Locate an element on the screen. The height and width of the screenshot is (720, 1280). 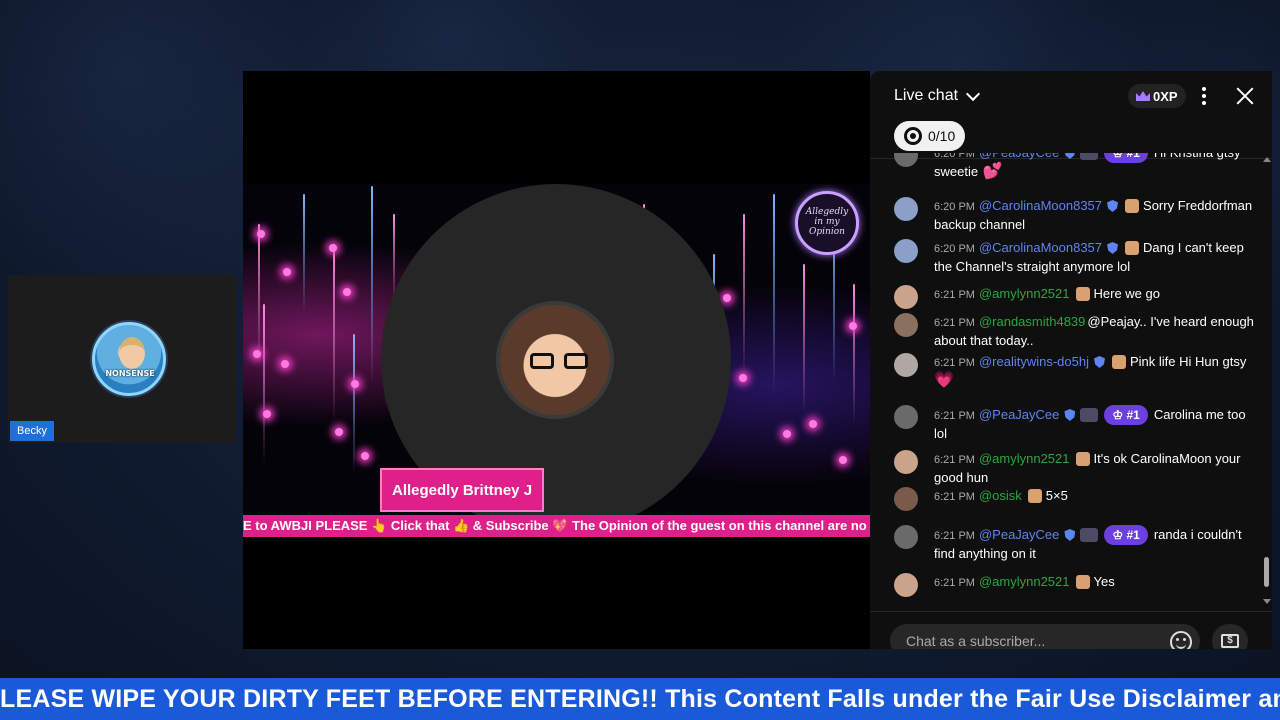
message-author: @realitywins-do5hj is located at coordinates (1034, 361).